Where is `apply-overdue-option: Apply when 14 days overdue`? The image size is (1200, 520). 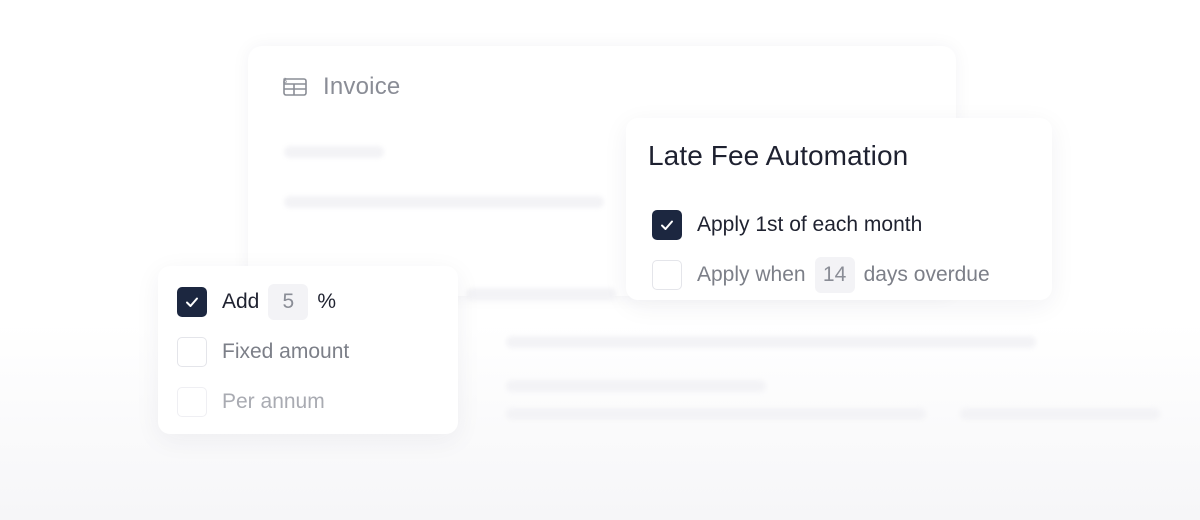
apply-overdue-option: Apply when 14 days overdue is located at coordinates (821, 275).